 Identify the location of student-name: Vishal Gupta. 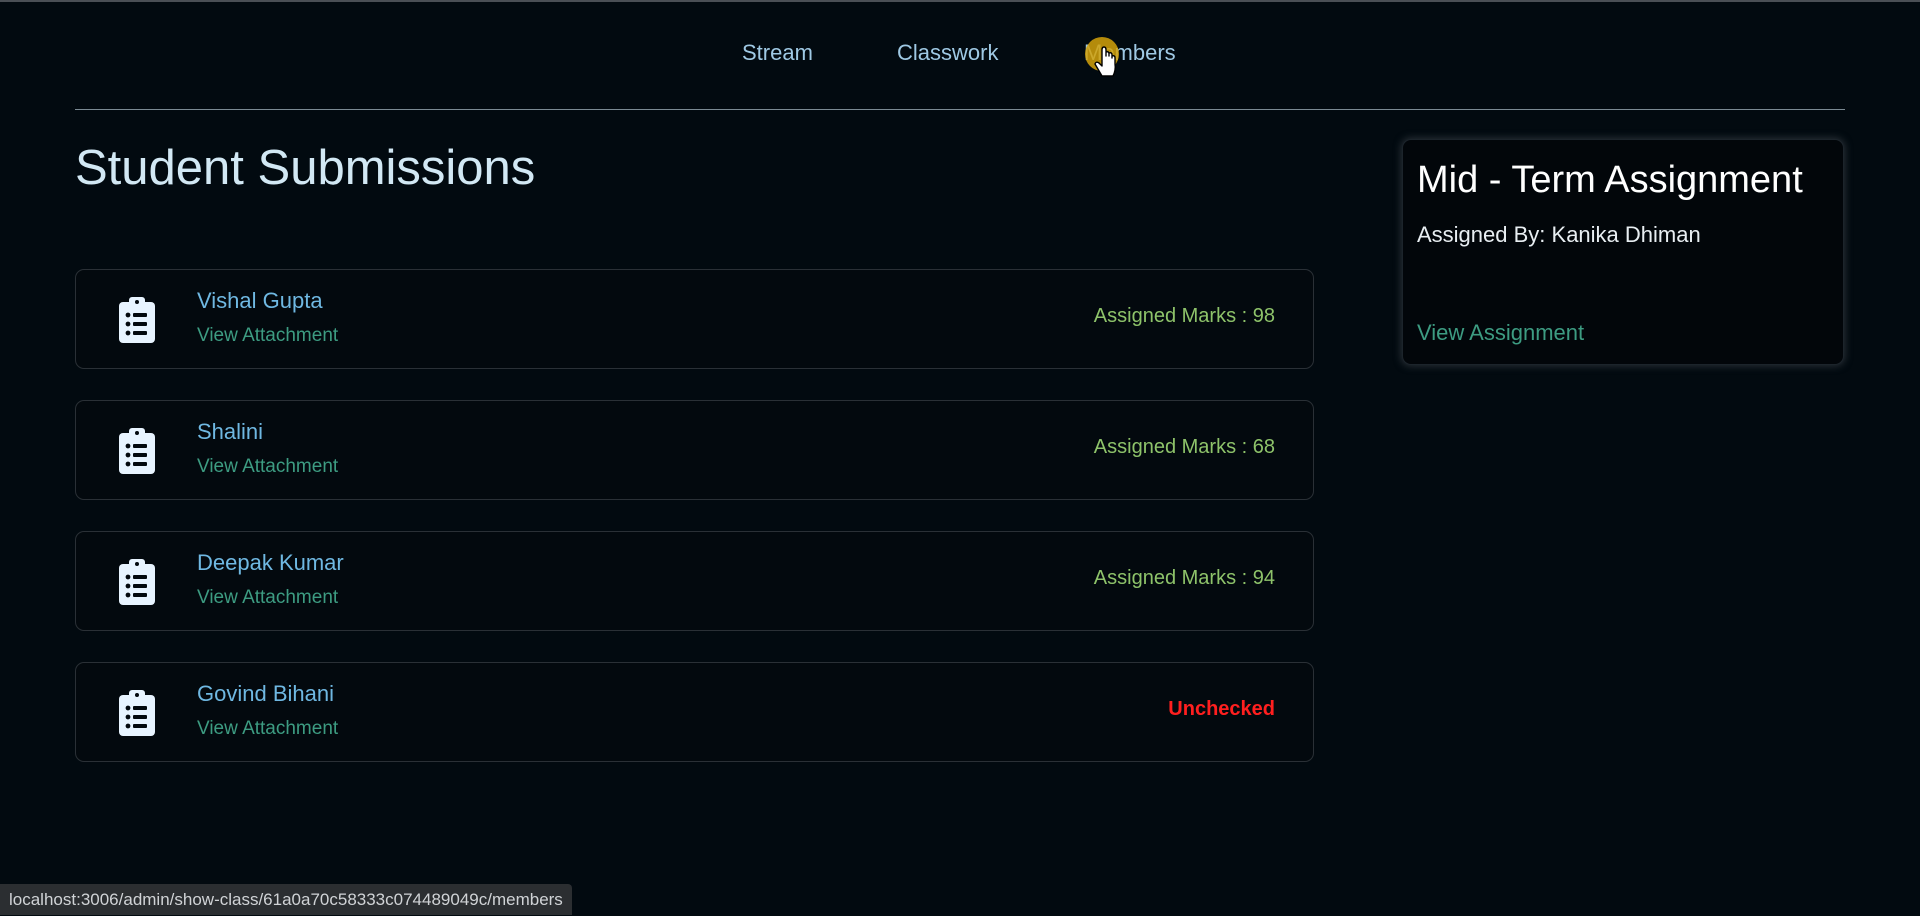
(260, 301).